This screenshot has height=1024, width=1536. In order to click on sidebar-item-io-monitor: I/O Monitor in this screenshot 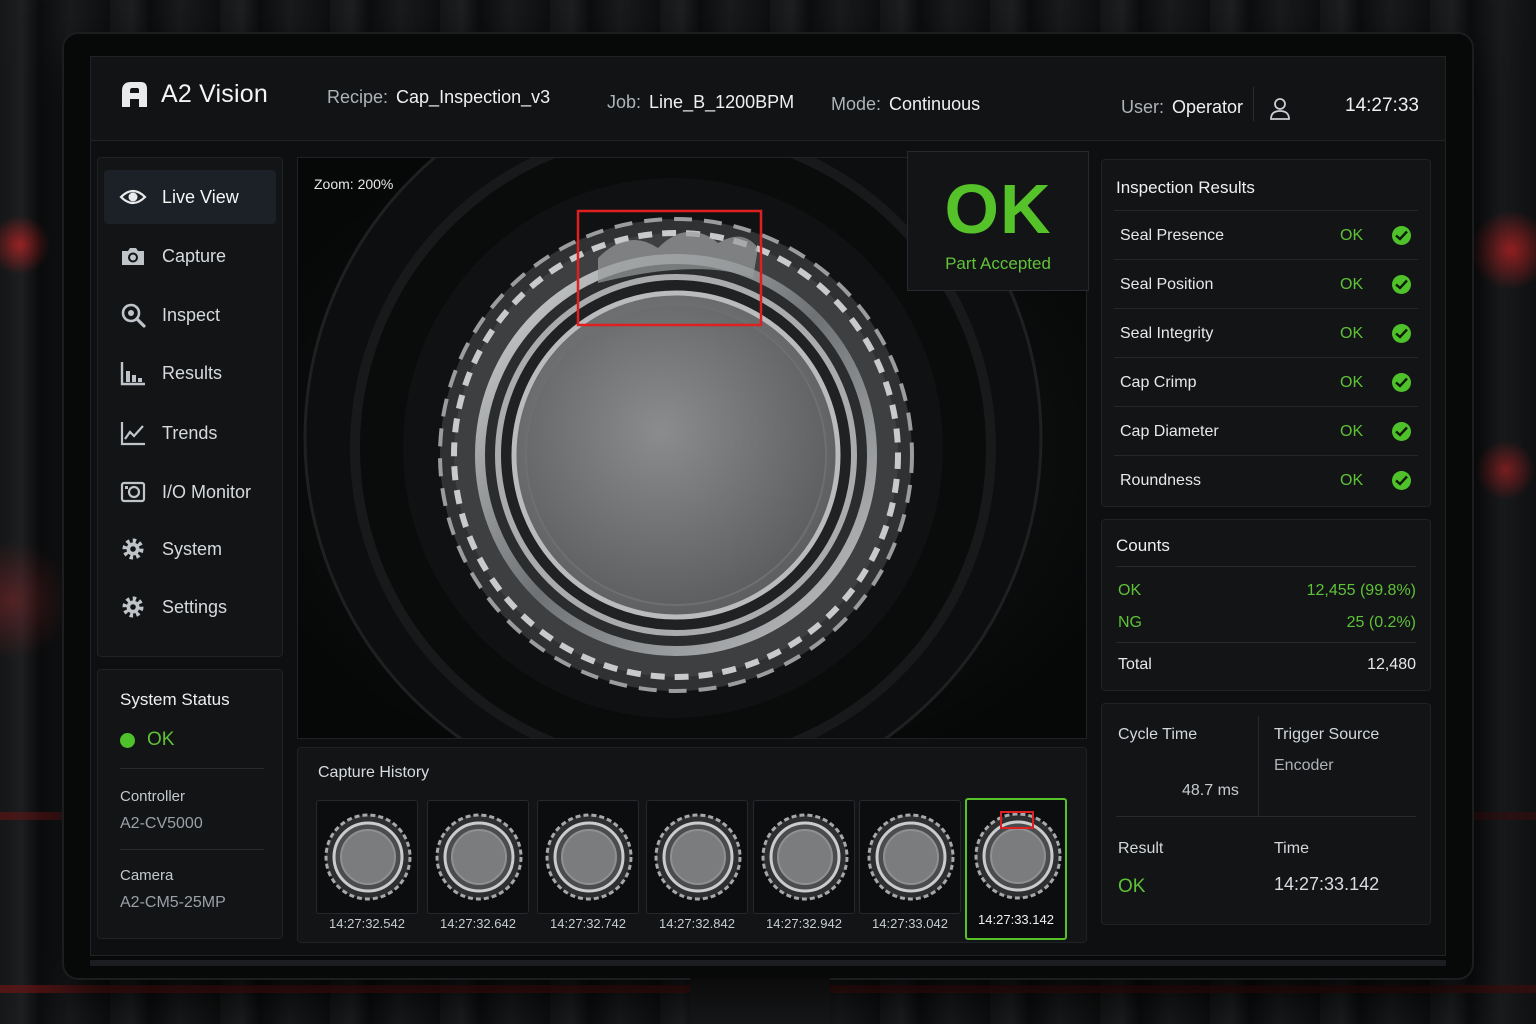, I will do `click(190, 492)`.